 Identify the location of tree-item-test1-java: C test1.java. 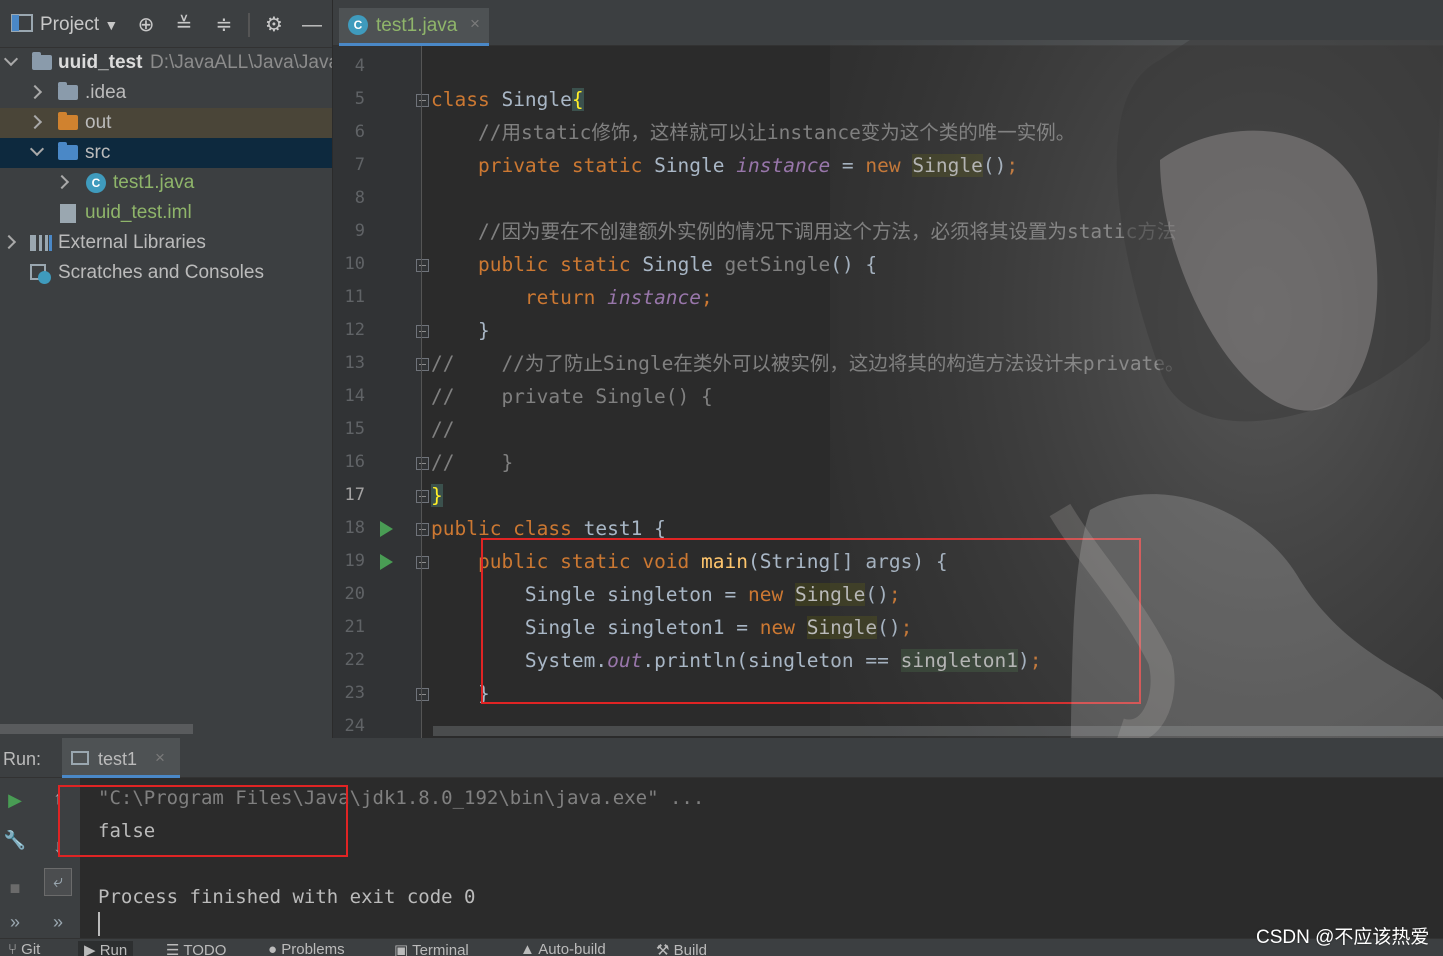
(166, 183).